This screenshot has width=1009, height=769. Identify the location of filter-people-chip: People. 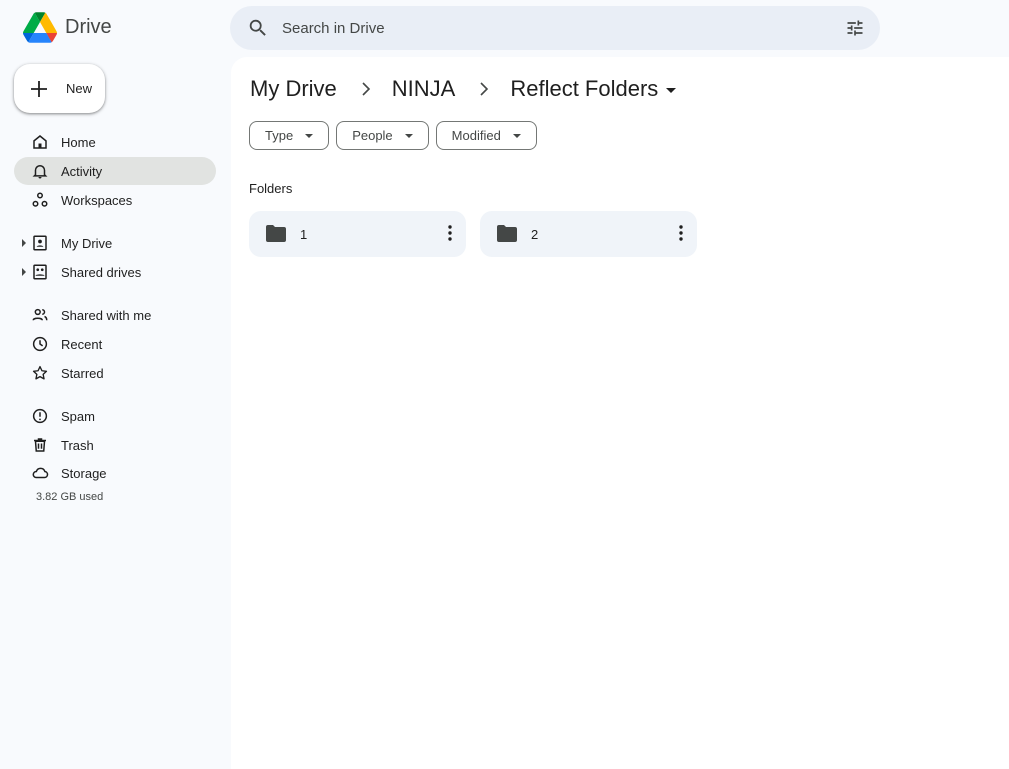
(382, 135).